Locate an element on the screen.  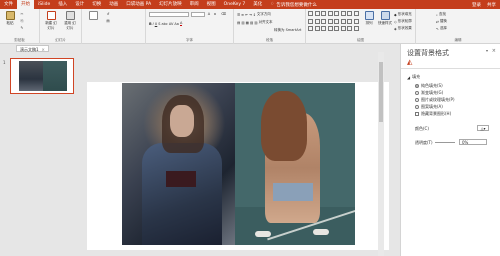
hide-background-option: 隐藏背景图形(H) is located at coordinates (433, 114).